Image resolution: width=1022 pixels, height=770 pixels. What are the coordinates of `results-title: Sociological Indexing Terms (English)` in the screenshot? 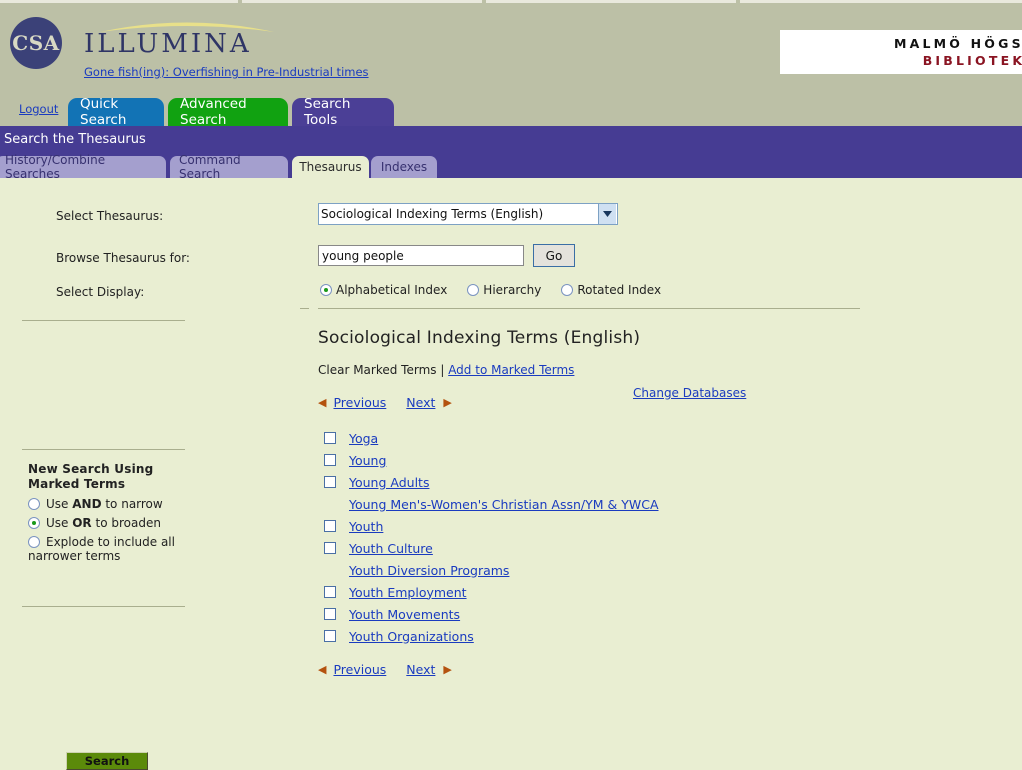 It's located at (479, 338).